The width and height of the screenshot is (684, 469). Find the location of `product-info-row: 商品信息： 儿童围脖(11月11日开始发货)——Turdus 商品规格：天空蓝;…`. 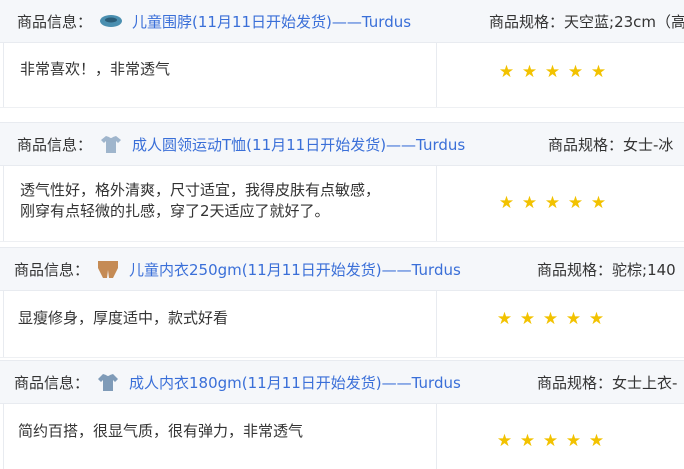

product-info-row: 商品信息： 儿童围脖(11月11日开始发货)——Turdus 商品规格：天空蓝;… is located at coordinates (342, 21).